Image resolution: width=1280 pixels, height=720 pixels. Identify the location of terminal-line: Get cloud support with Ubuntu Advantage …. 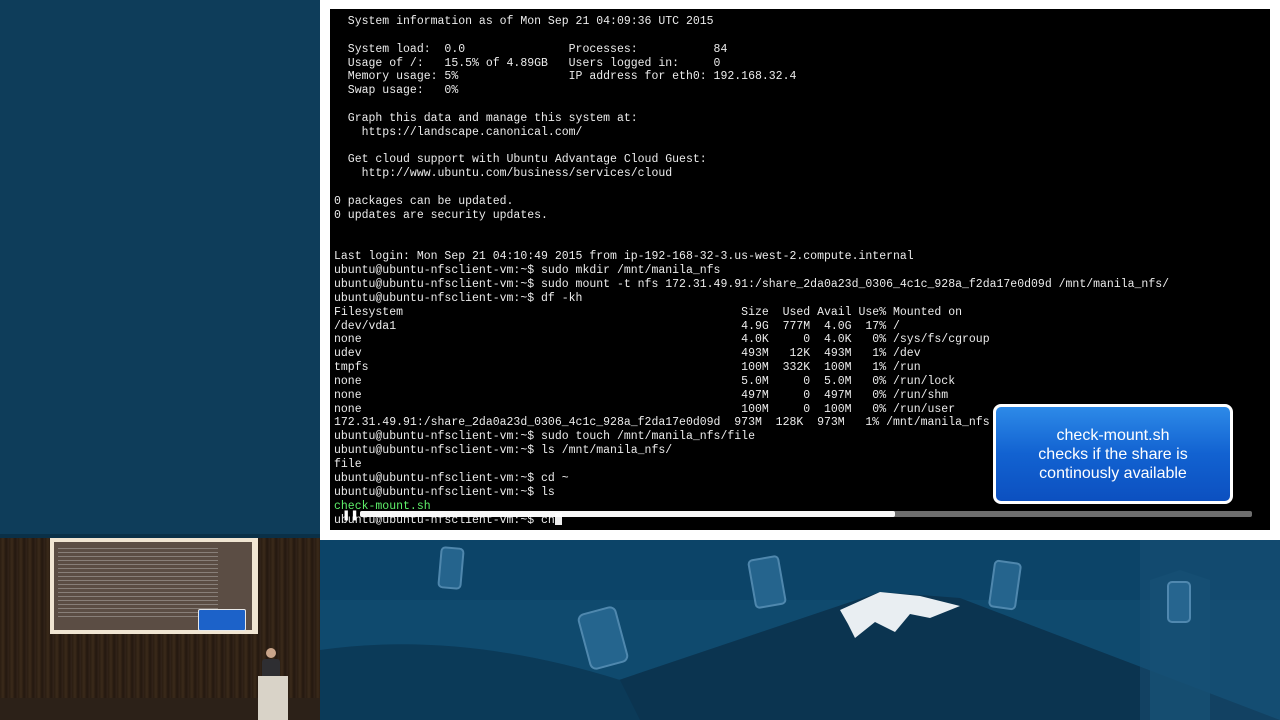
(520, 160).